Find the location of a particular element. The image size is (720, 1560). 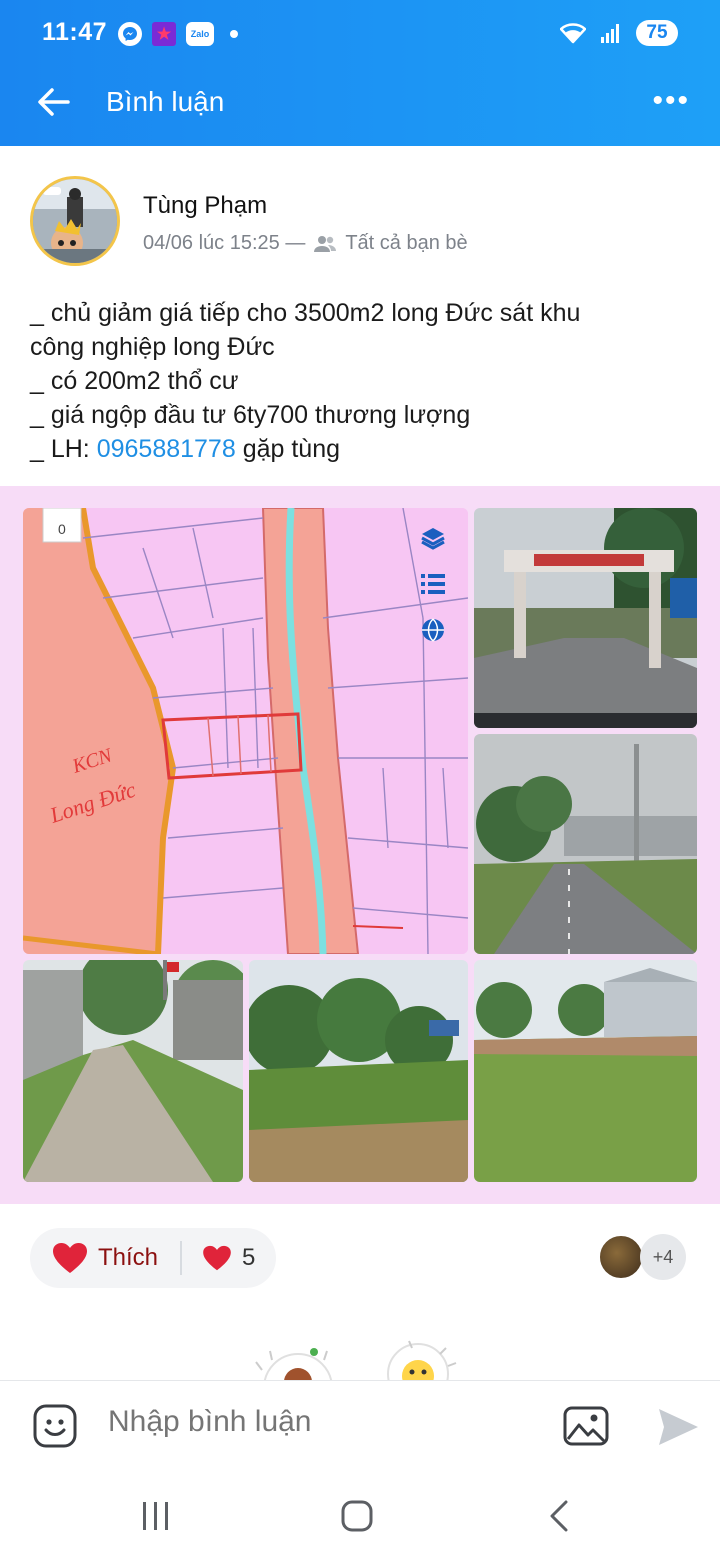

reaction-bar: Thích 5 is located at coordinates (153, 1258).